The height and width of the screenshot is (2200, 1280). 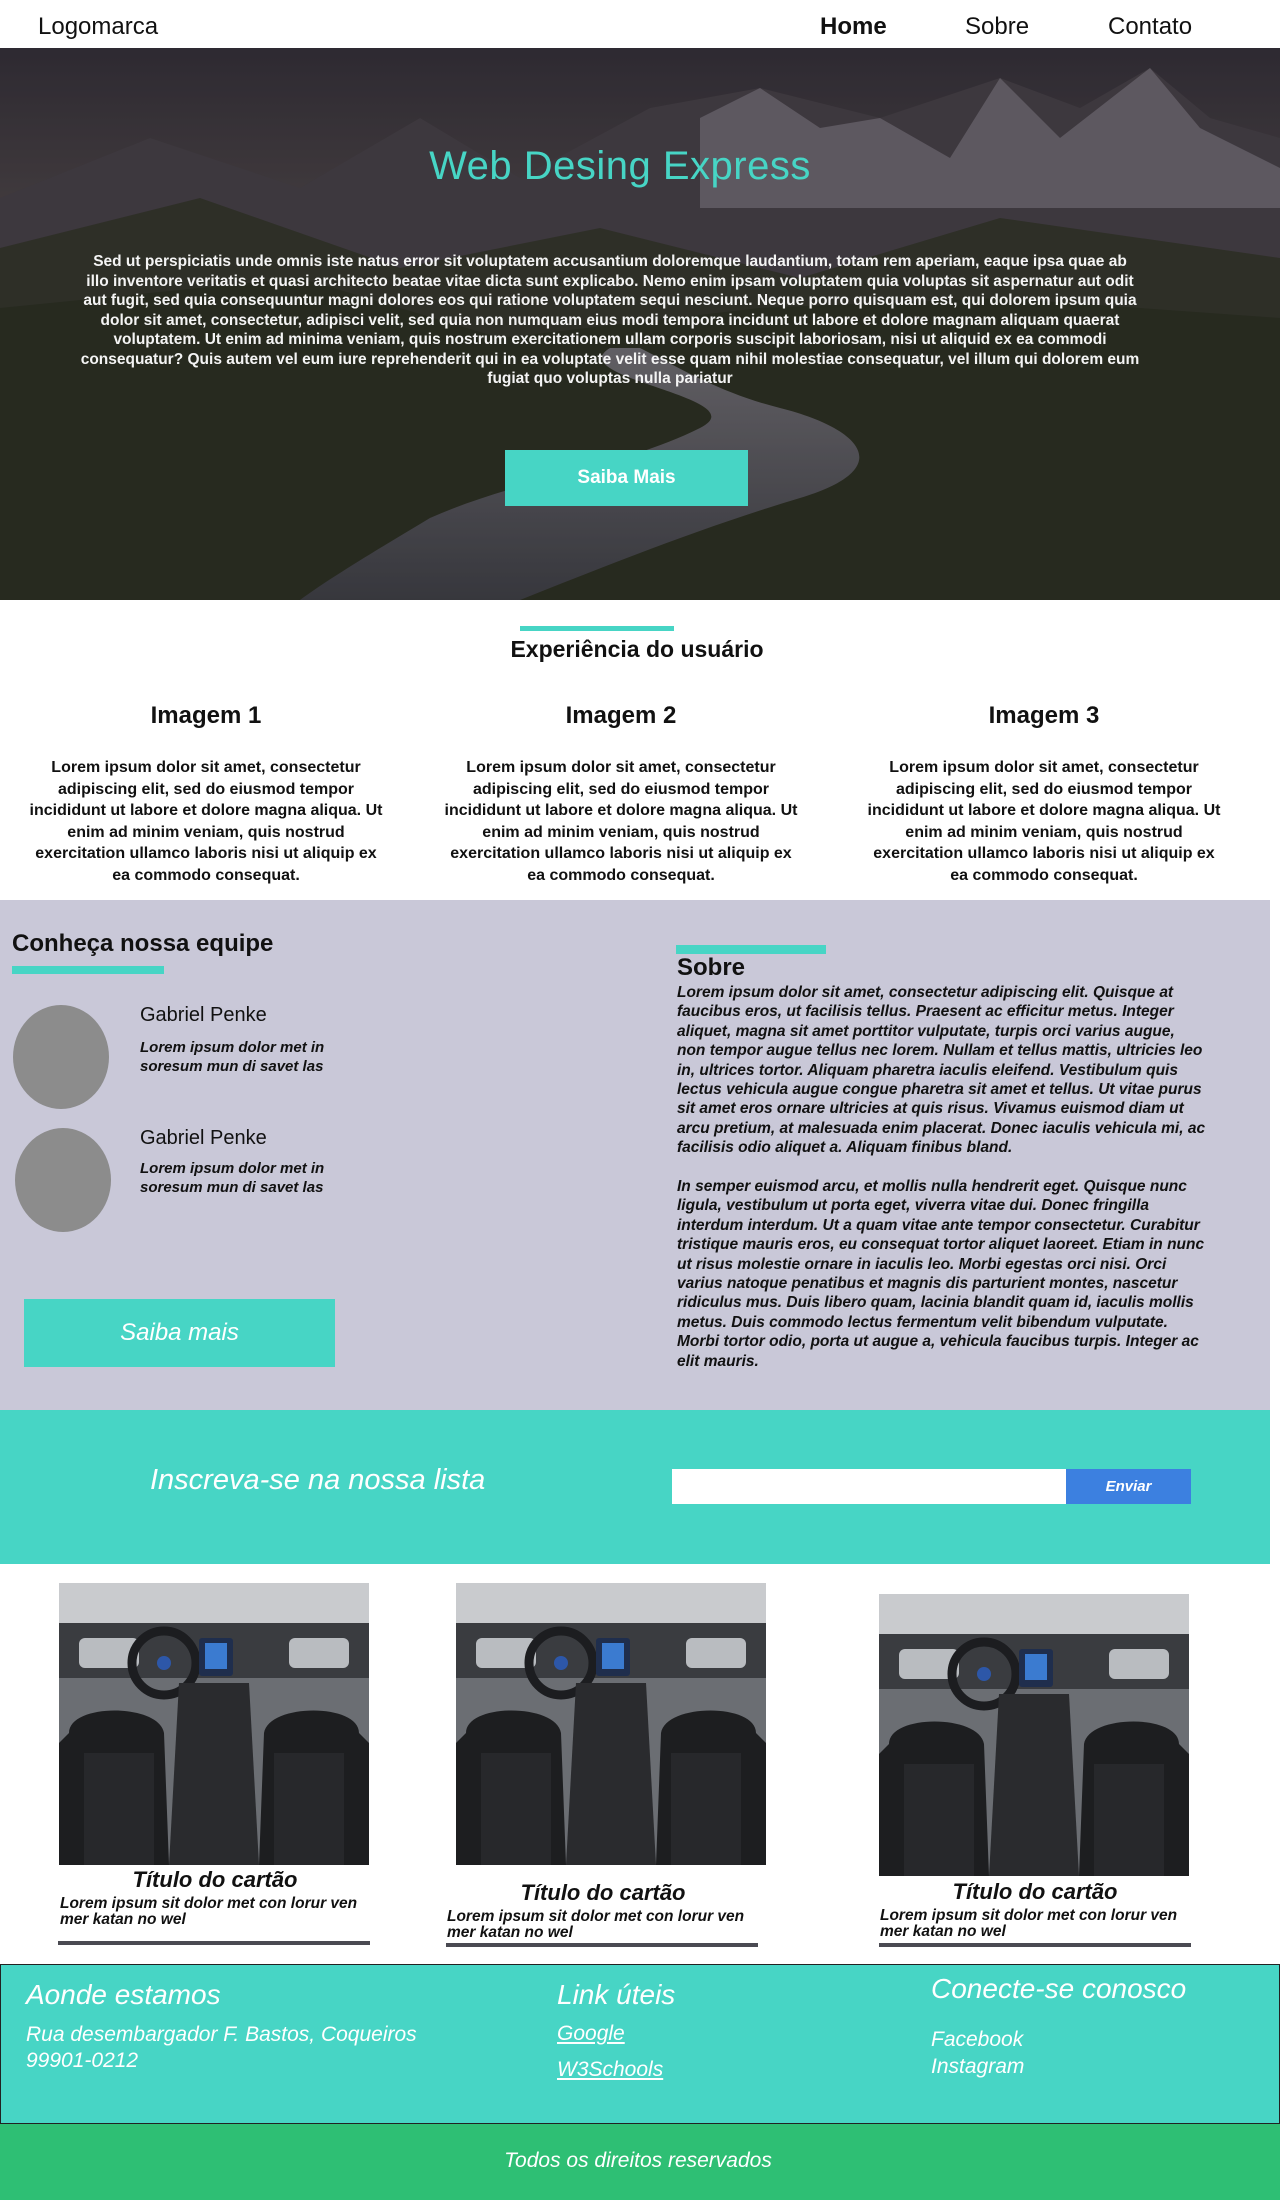 What do you see at coordinates (997, 27) in the screenshot?
I see `nav-sobre-link: Sobre` at bounding box center [997, 27].